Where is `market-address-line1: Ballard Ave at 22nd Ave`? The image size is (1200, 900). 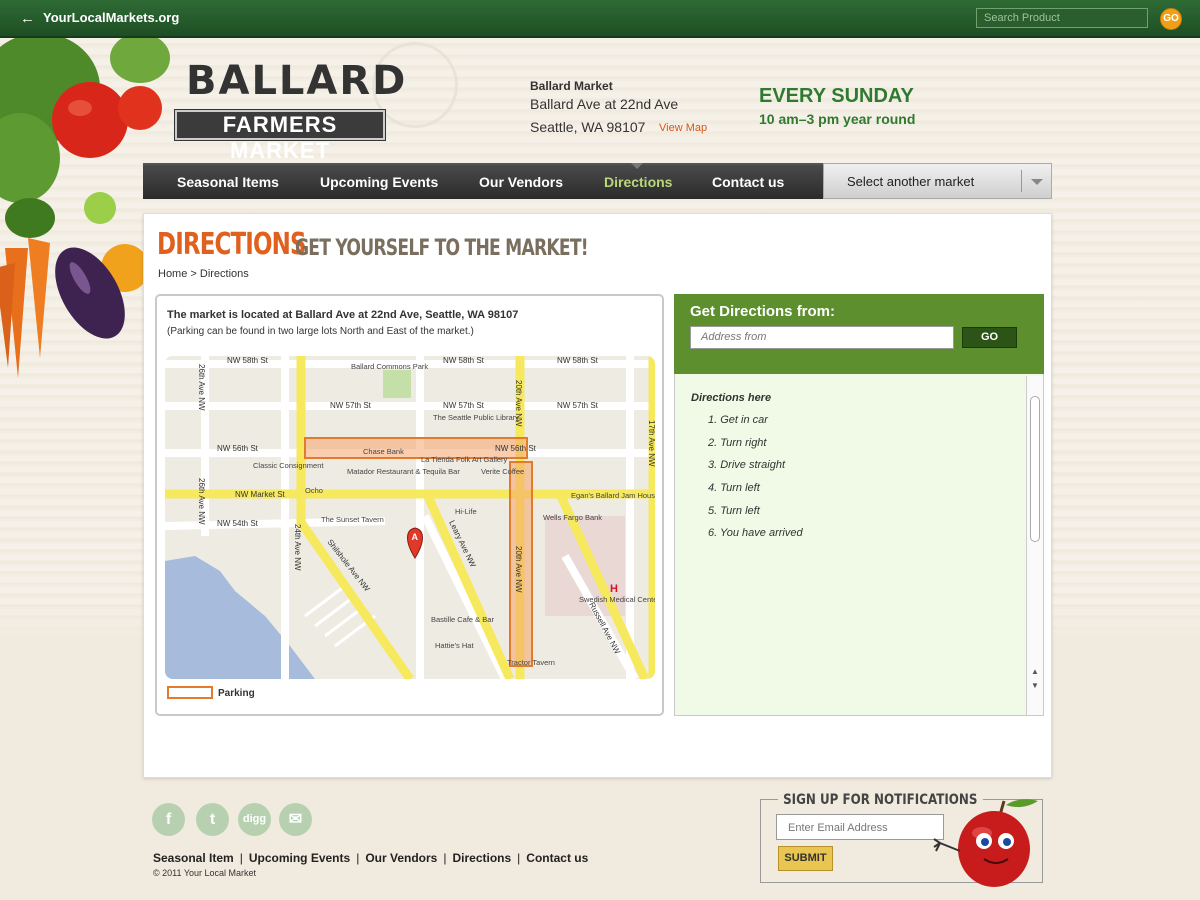 market-address-line1: Ballard Ave at 22nd Ave is located at coordinates (604, 104).